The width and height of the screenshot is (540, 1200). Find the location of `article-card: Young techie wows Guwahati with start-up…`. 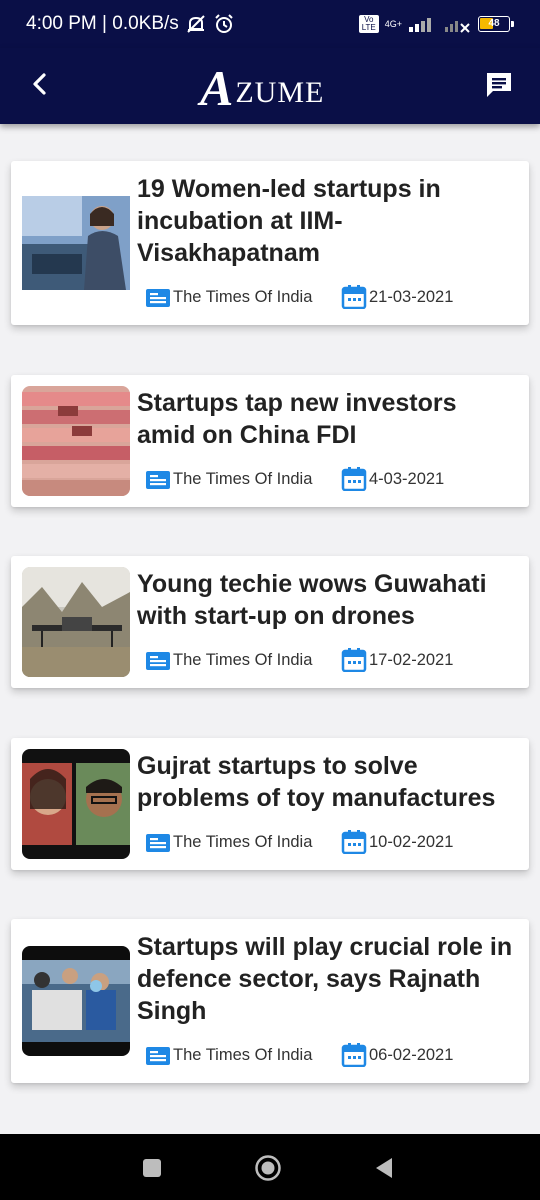

article-card: Young techie wows Guwahati with start-up… is located at coordinates (270, 622).